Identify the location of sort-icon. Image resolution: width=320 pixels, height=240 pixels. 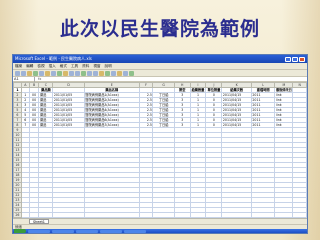
(83, 73).